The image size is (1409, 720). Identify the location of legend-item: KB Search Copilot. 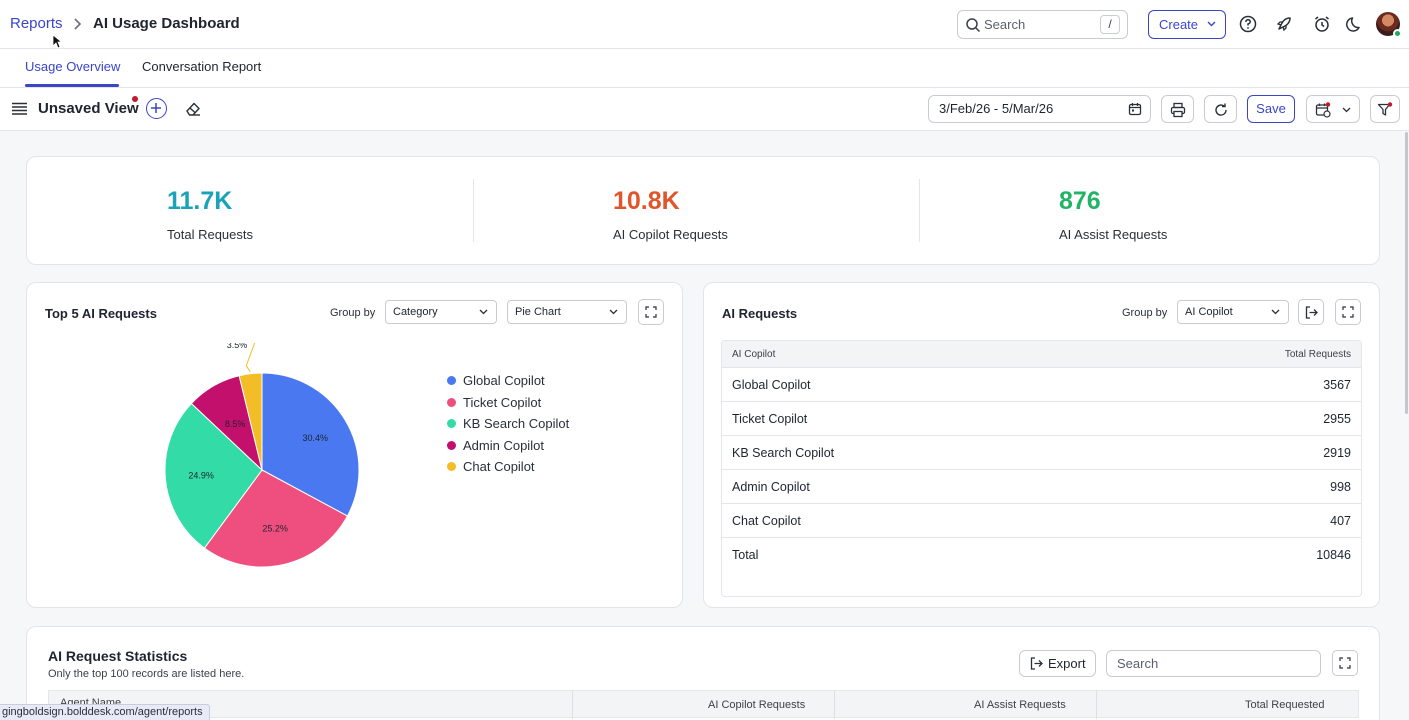
(508, 423).